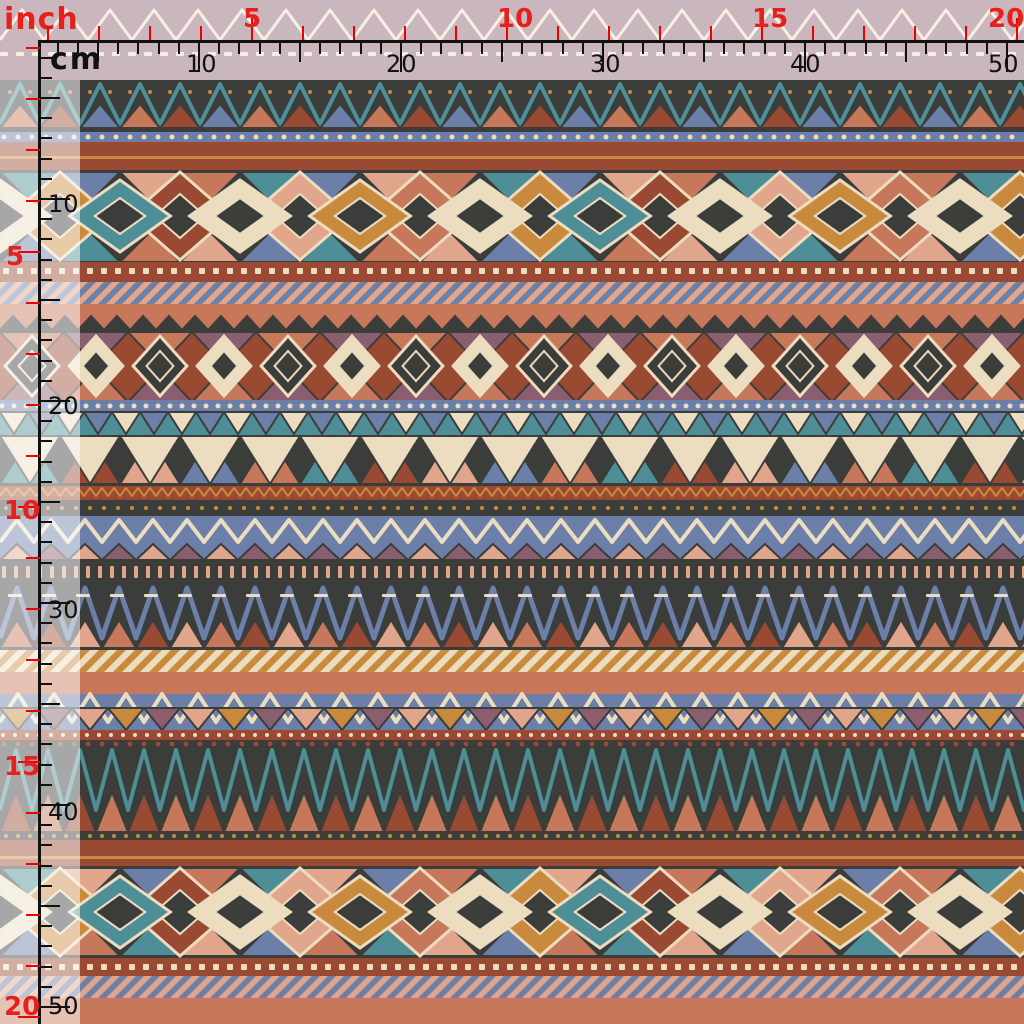 This screenshot has height=1024, width=1024. I want to click on left-cm-label-10: 10, so click(63, 204).